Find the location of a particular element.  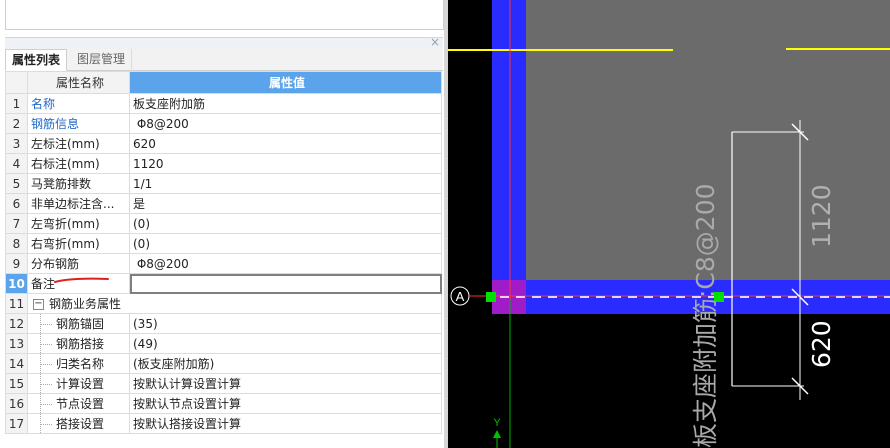

property-name: 钢筋搭接 is located at coordinates (78, 343).